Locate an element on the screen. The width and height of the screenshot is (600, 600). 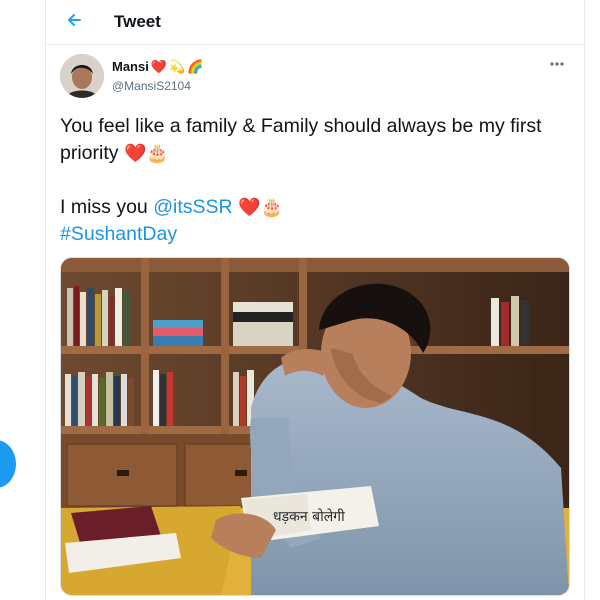
back-button is located at coordinates (74, 22).